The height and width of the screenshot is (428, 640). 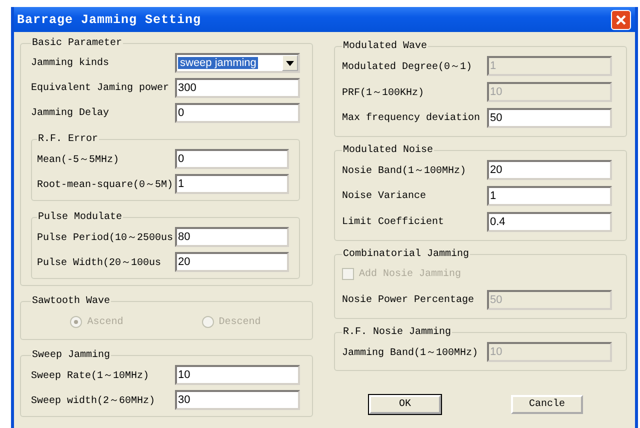 What do you see at coordinates (408, 300) in the screenshot?
I see `field-label: Nosie Power Percentage` at bounding box center [408, 300].